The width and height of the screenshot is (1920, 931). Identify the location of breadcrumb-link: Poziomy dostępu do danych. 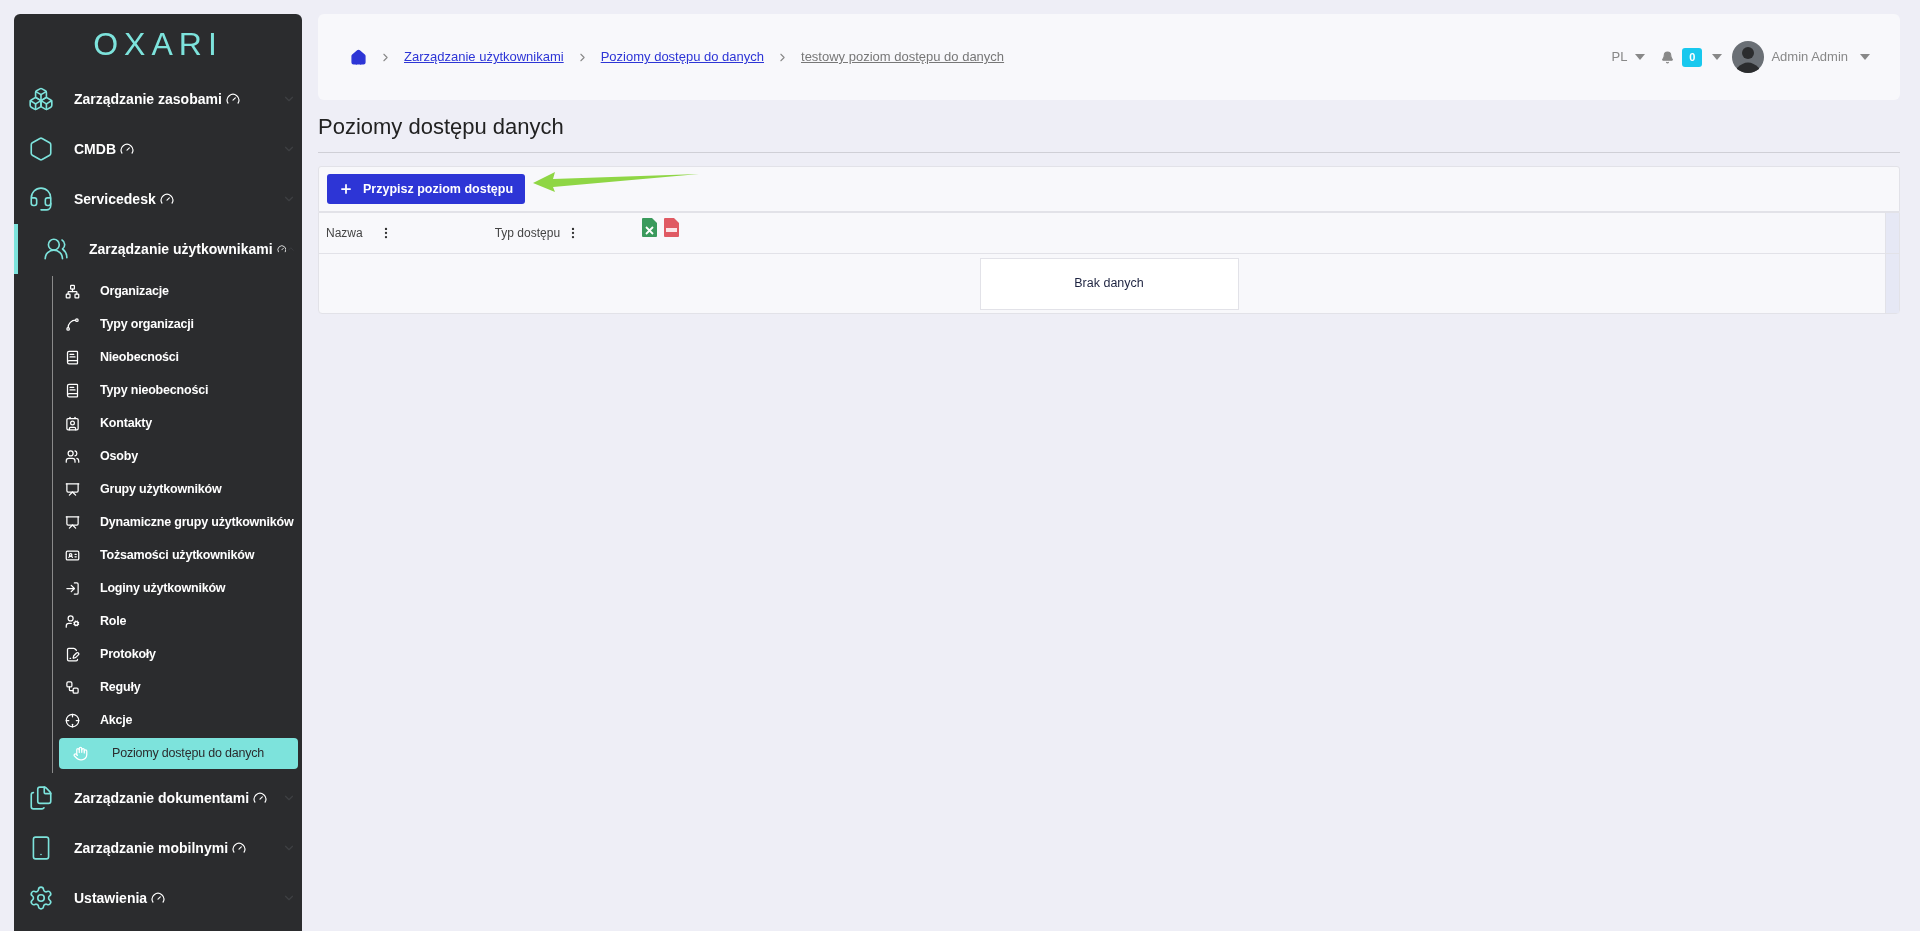
(682, 57).